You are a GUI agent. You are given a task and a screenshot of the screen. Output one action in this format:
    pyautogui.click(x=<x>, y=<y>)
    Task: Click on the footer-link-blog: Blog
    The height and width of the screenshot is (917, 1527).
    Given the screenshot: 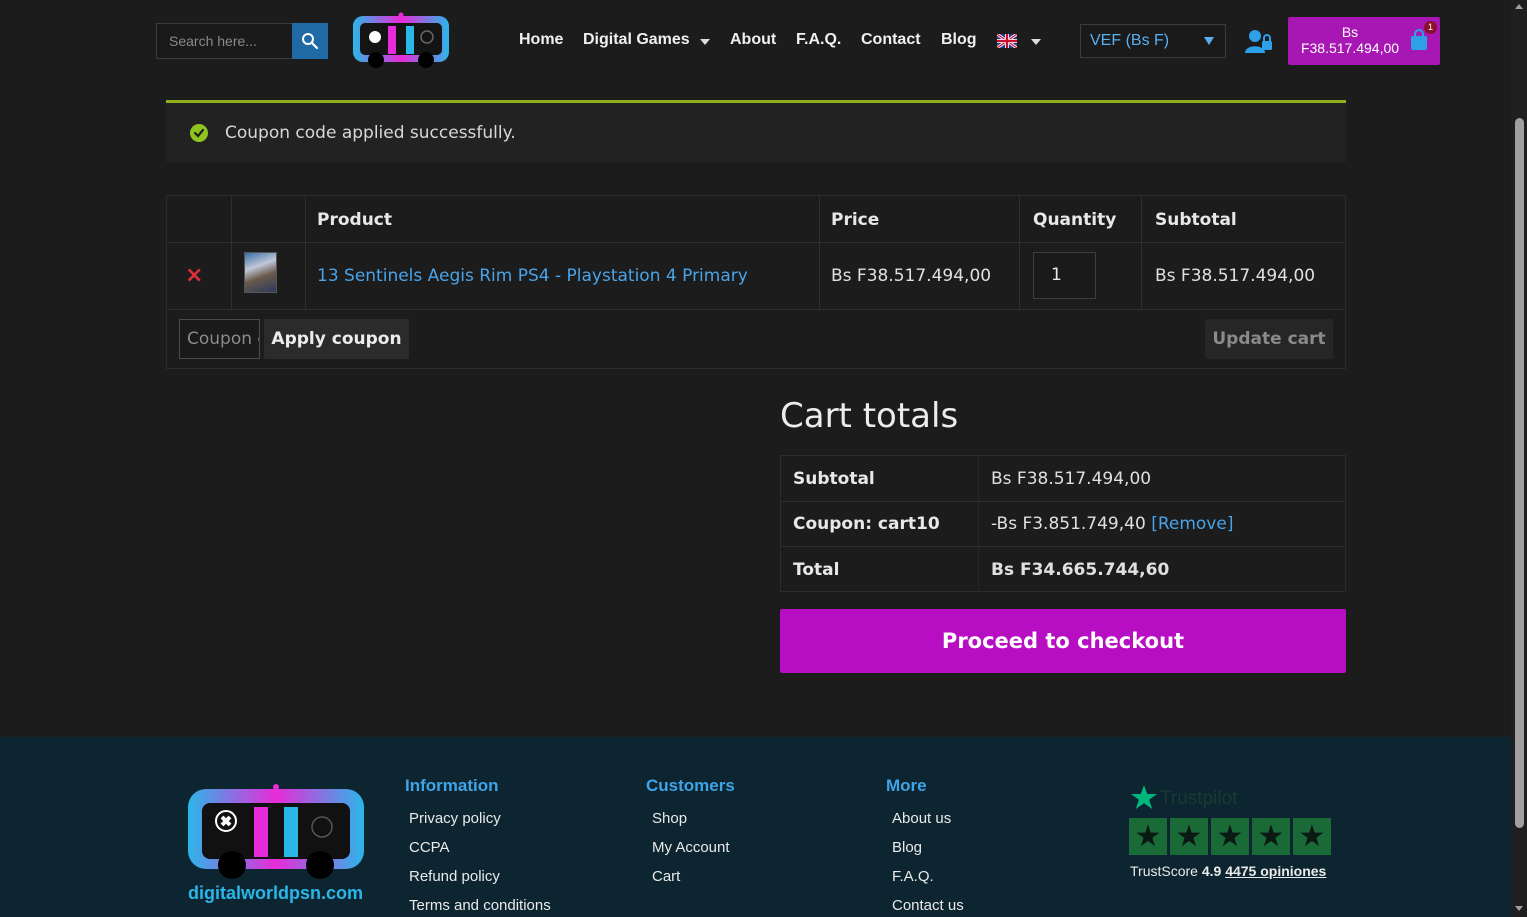 What is the action you would take?
    pyautogui.click(x=907, y=847)
    